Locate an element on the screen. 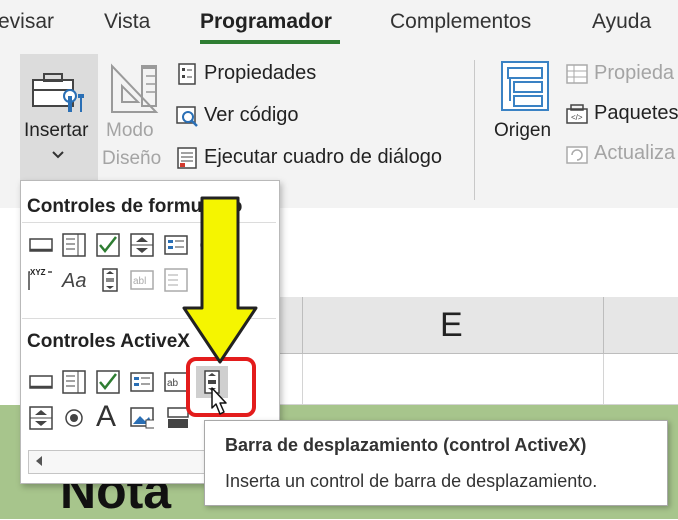 The height and width of the screenshot is (520, 678). expansion-packs-icon: </> is located at coordinates (577, 114).